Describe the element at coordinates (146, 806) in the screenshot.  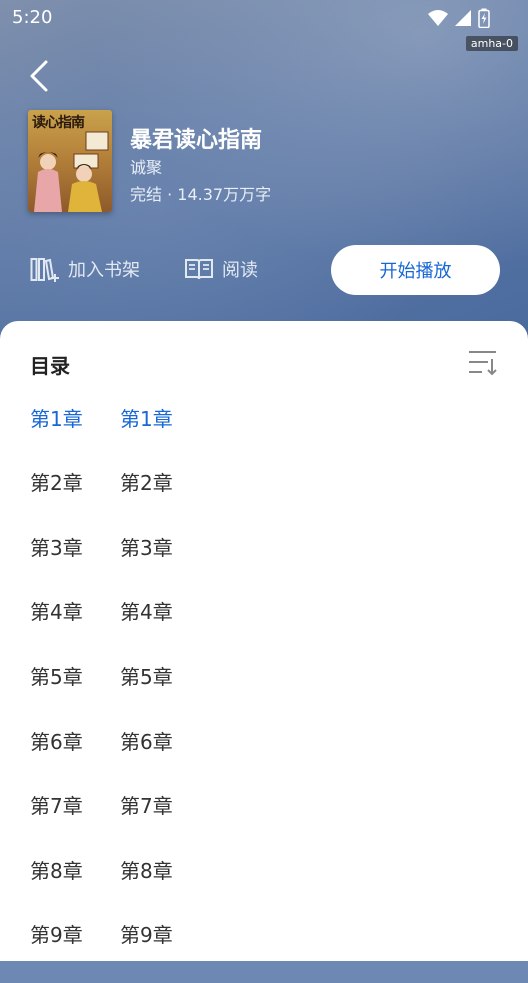
I see `chapter-title: 第7章` at that location.